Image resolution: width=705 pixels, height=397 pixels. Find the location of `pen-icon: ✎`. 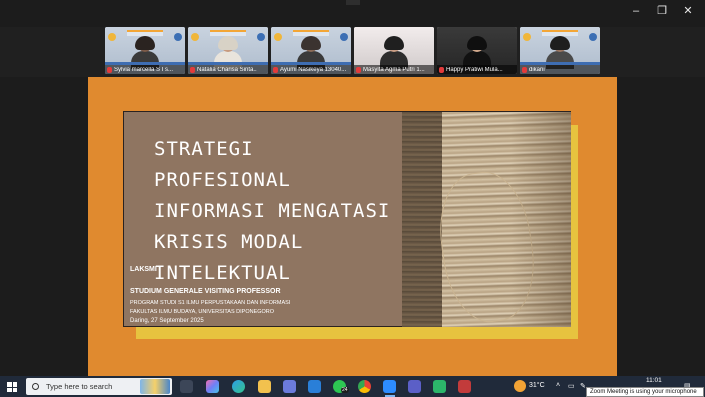

pen-icon: ✎ is located at coordinates (583, 386).